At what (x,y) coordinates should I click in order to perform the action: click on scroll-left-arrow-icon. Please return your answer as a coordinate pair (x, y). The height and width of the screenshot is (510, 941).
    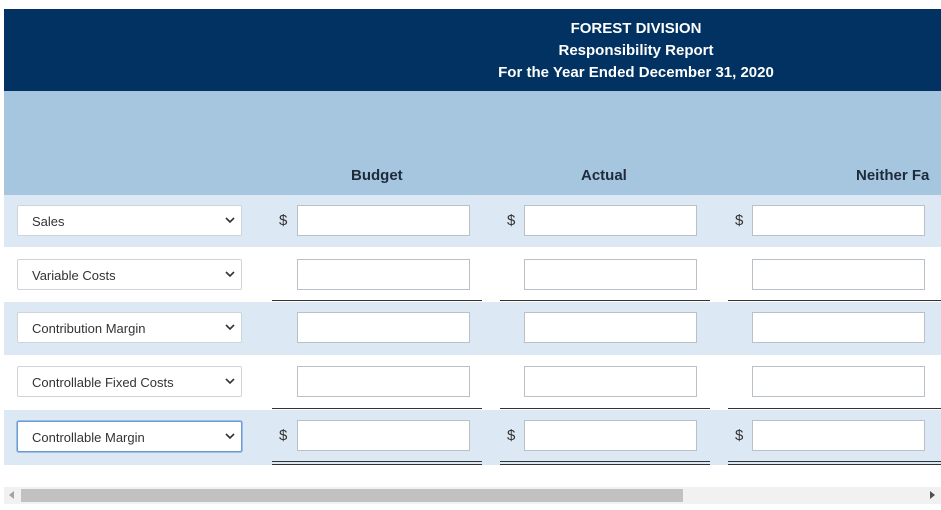
    Looking at the image, I should click on (11, 495).